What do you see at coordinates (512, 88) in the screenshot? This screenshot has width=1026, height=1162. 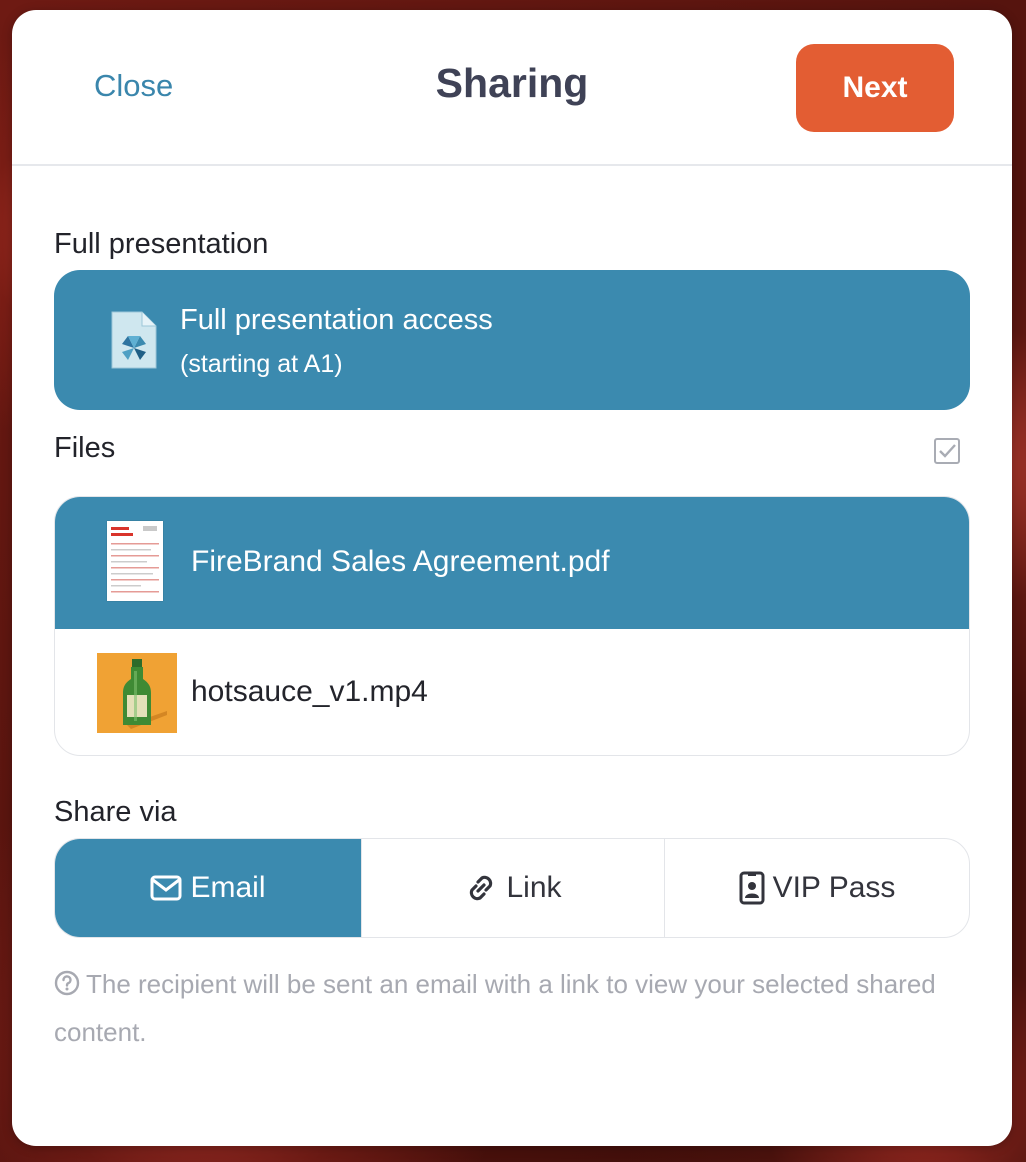 I see `dialog-header: Close Sharing Next` at bounding box center [512, 88].